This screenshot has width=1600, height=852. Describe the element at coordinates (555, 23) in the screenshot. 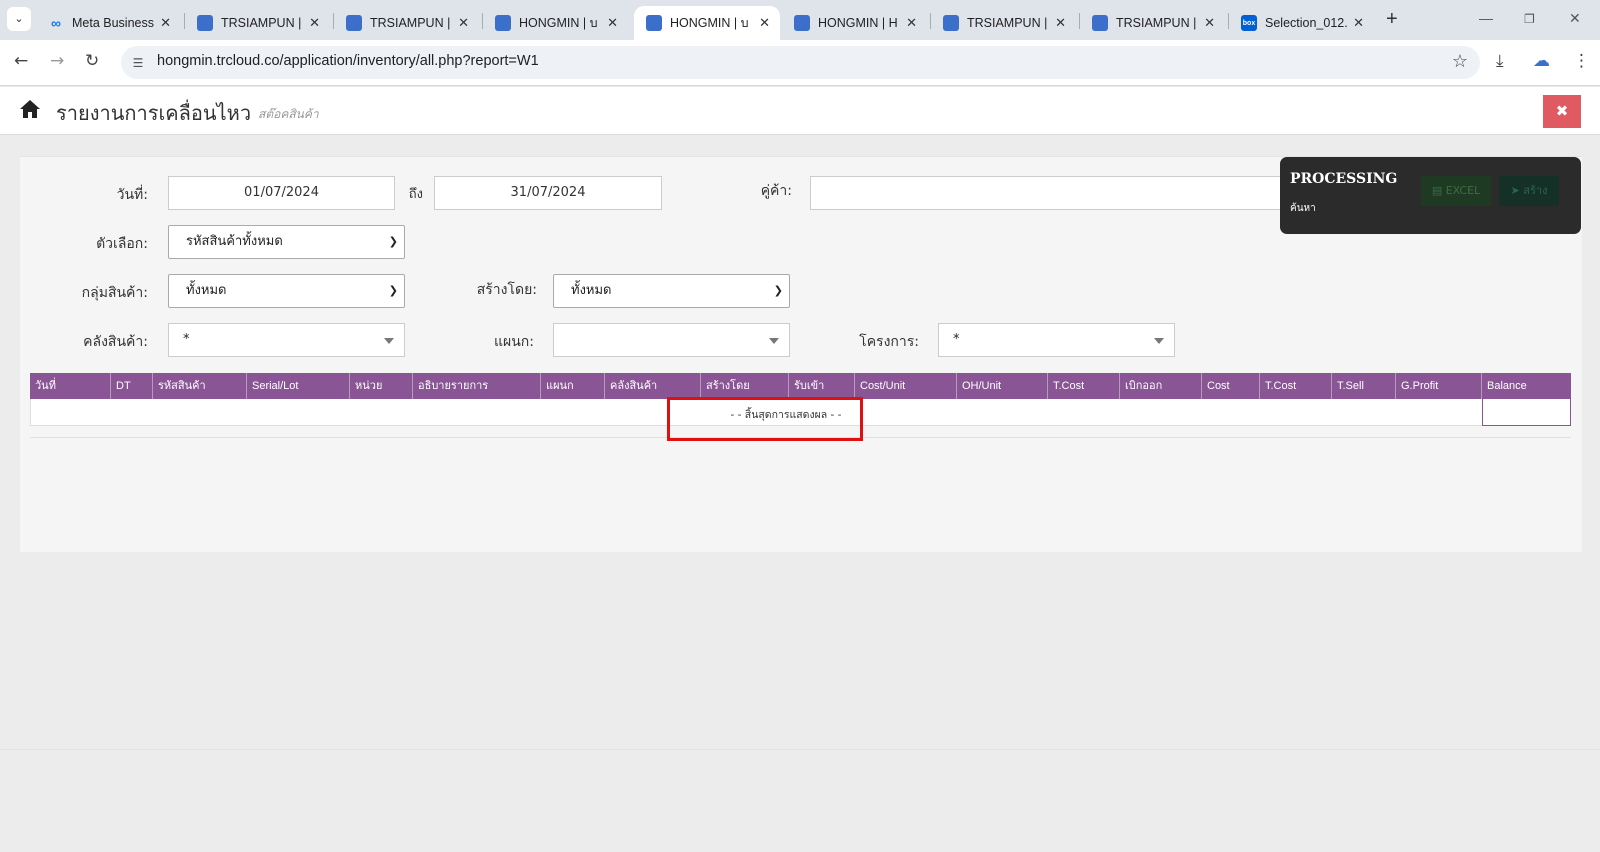

I see `browser-tab: HONGMIN | บ ✕` at that location.